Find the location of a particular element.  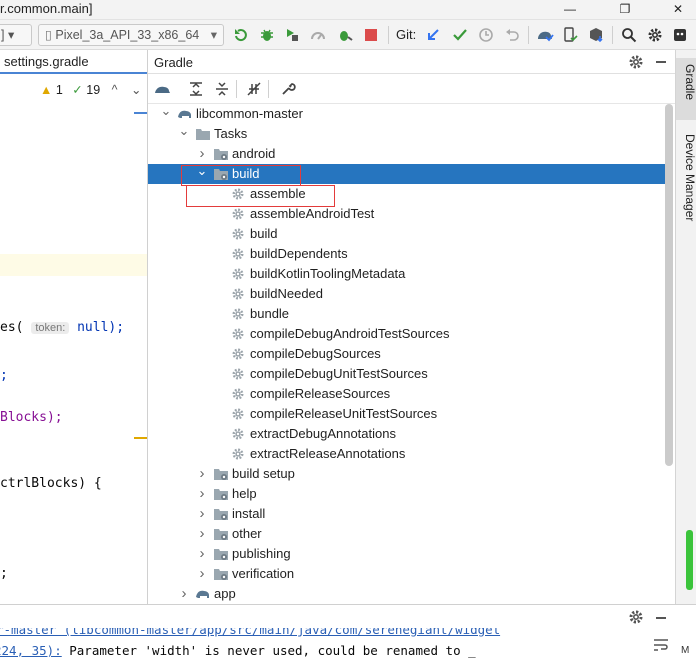

tree-node-label: android is located at coordinates (254, 153).